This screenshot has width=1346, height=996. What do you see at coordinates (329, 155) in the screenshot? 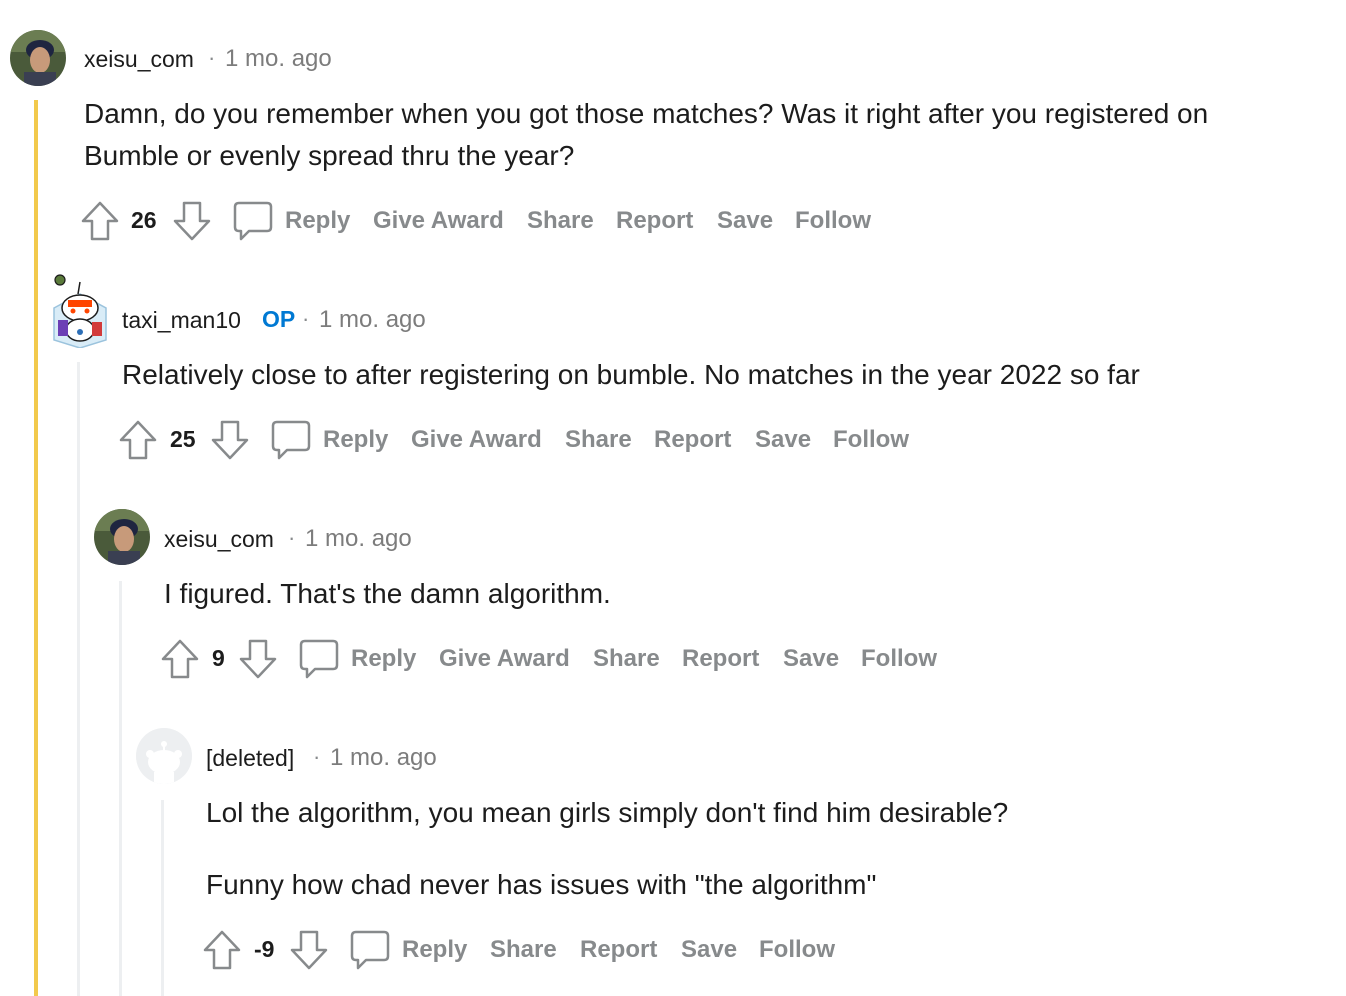
I see `comment-body-line: Bumble or evenly spread thru the year?` at bounding box center [329, 155].